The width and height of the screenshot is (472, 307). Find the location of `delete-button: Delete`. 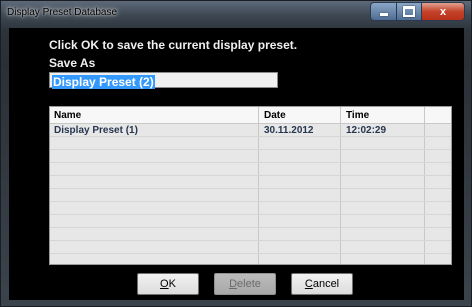

delete-button: Delete is located at coordinates (245, 284).